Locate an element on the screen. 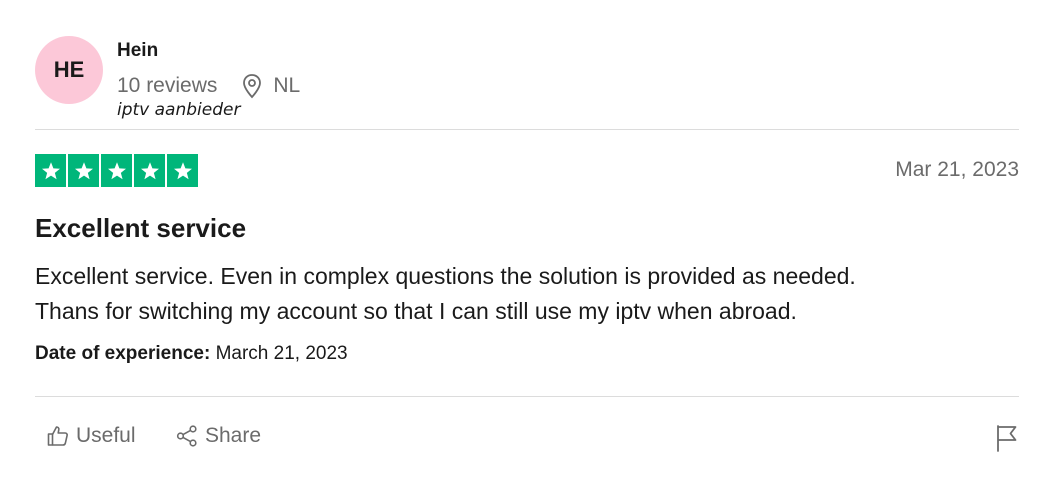 The height and width of the screenshot is (489, 1054). location-pin-icon is located at coordinates (252, 86).